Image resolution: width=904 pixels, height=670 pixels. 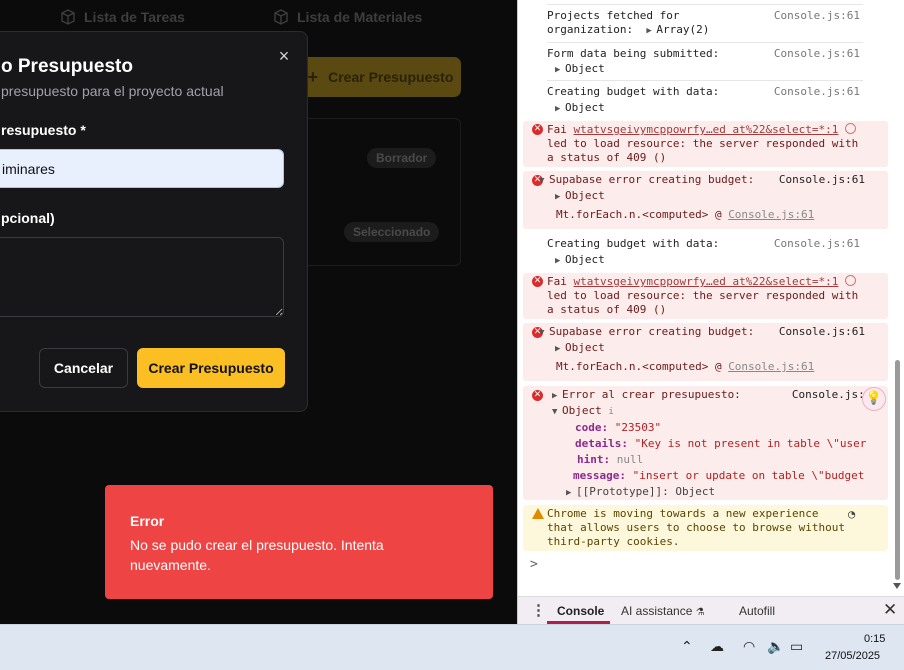 I want to click on dialog-description: presupuesto para el proyecto actual, so click(x=112, y=91).